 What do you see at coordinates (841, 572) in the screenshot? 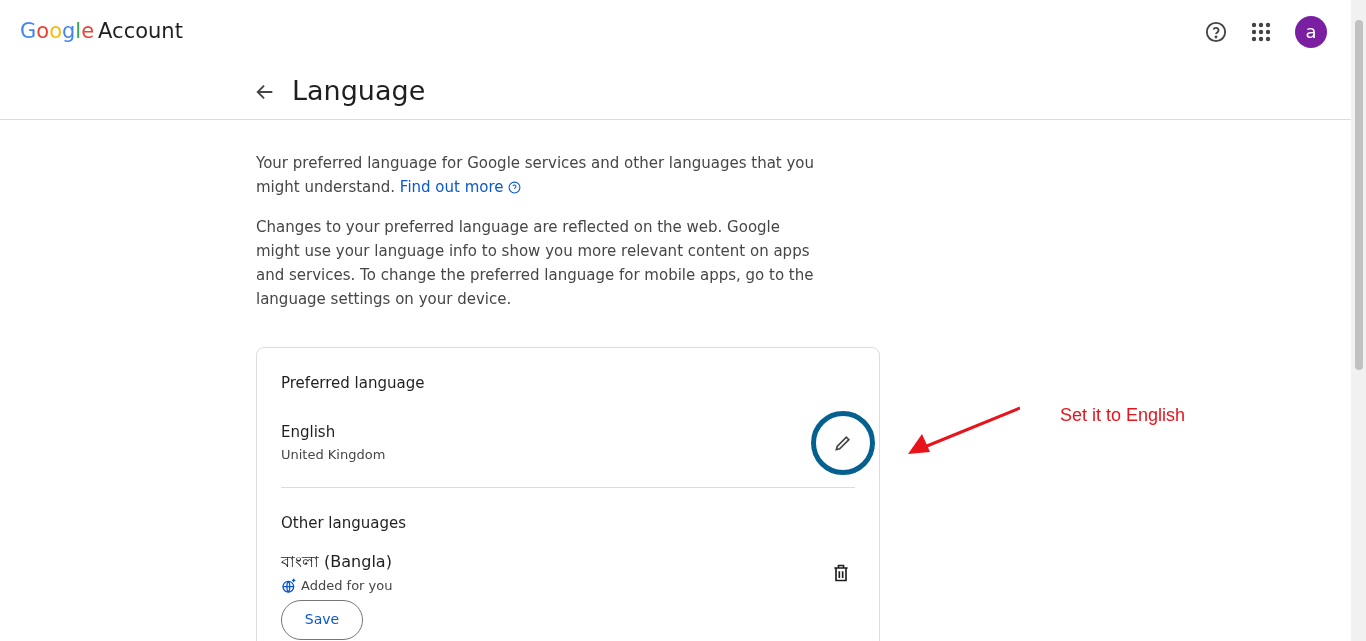
I see `trash-icon` at bounding box center [841, 572].